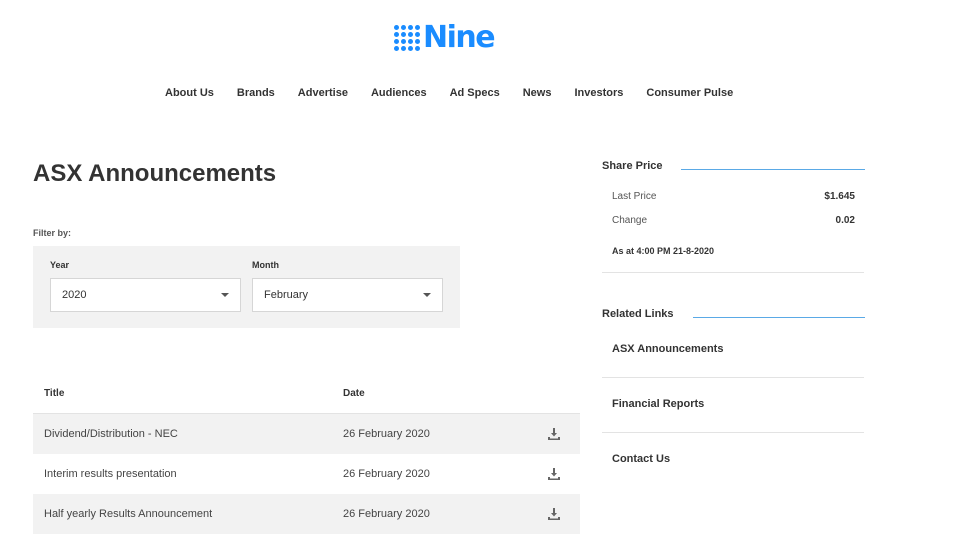 The width and height of the screenshot is (960, 539). I want to click on related-links-heading: Related Links, so click(638, 314).